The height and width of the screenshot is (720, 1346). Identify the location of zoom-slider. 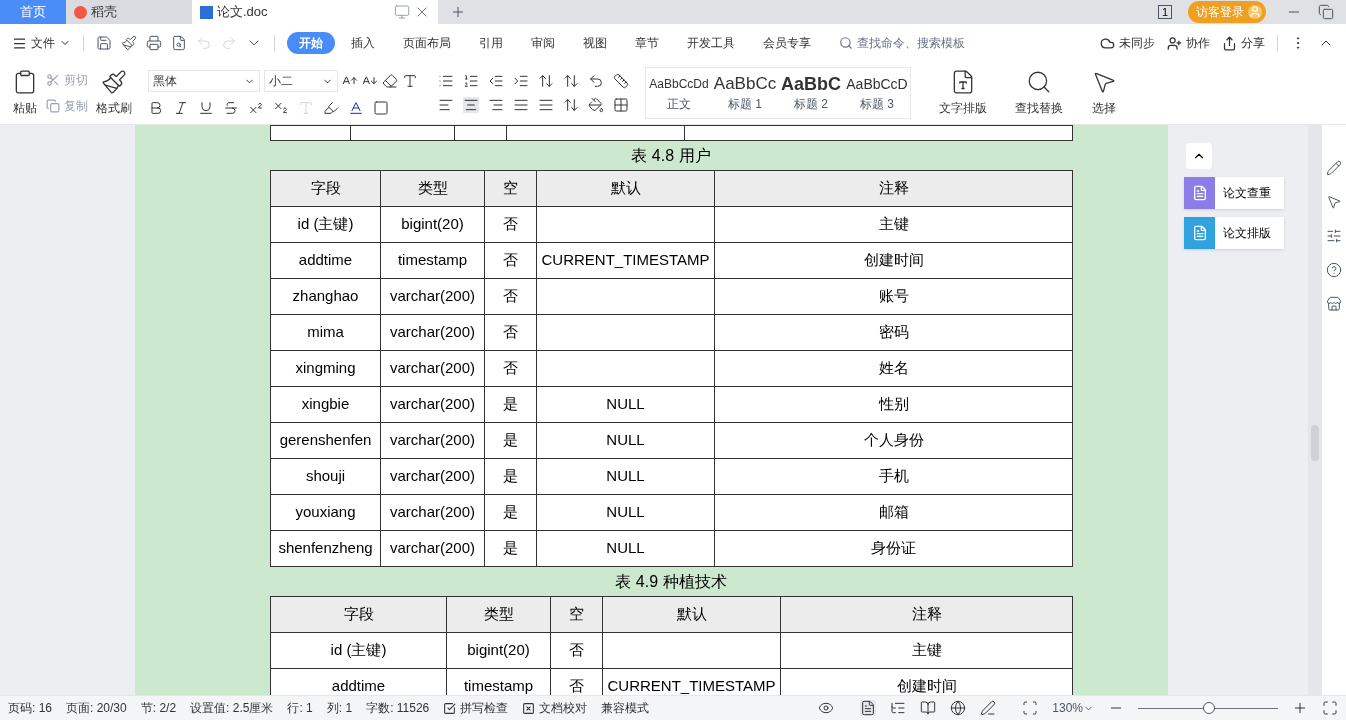
(1208, 708).